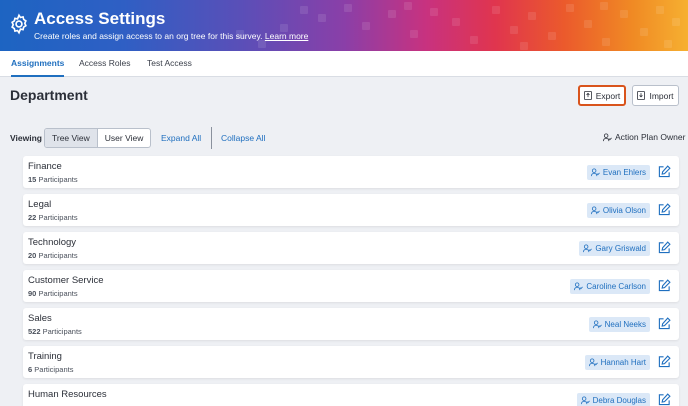 Image resolution: width=688 pixels, height=406 pixels. Describe the element at coordinates (169, 64) in the screenshot. I see `tab-test-access: Test Access` at that location.